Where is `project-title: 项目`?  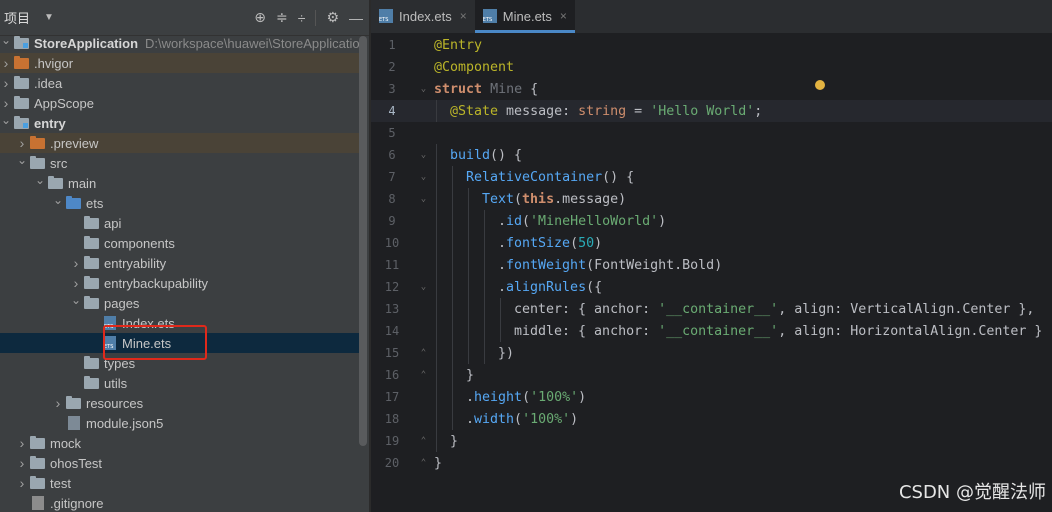 project-title: 项目 is located at coordinates (17, 17).